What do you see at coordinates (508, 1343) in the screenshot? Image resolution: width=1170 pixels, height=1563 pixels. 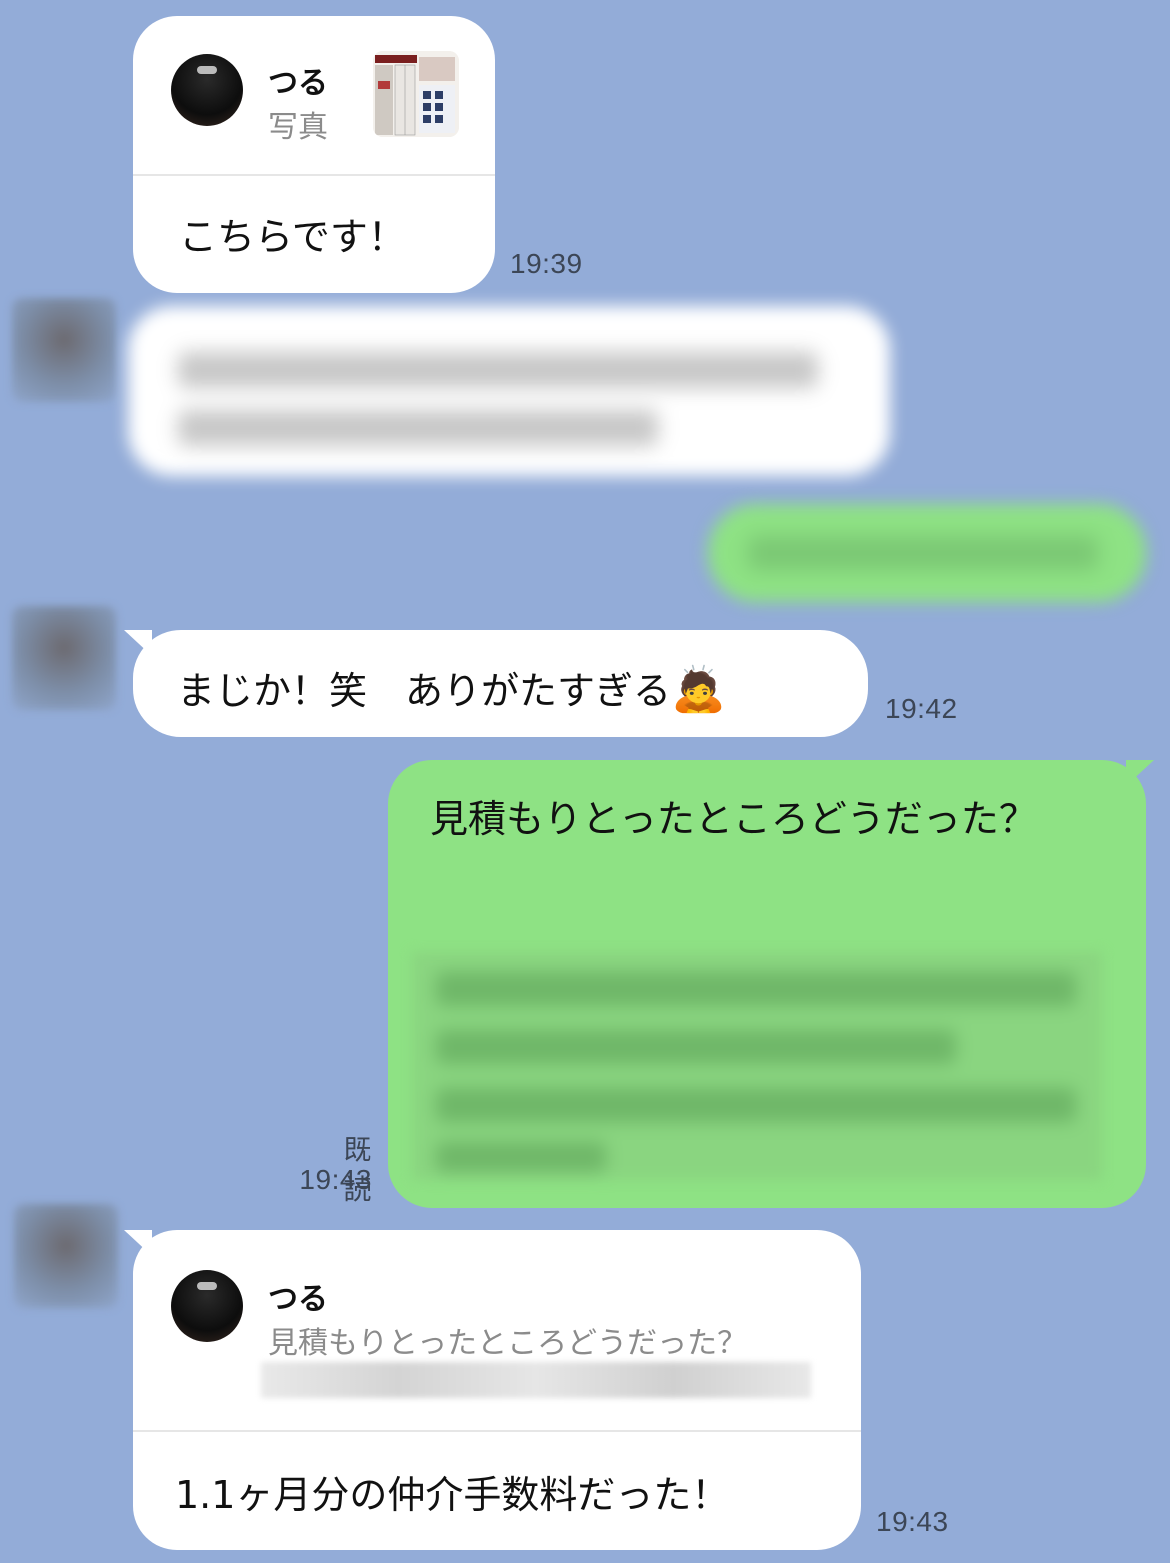 I see `reply-quoted-text: 見積もりとったところどうだった？` at bounding box center [508, 1343].